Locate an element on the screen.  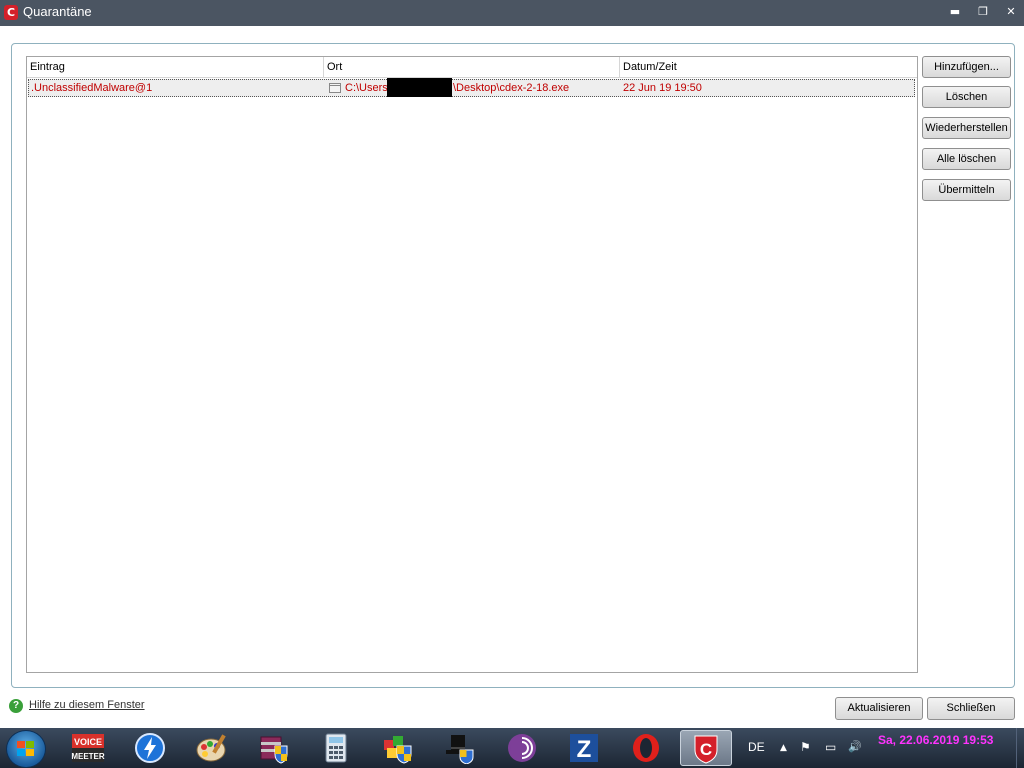
zonealarm-letter: Z is located at coordinates (584, 749).